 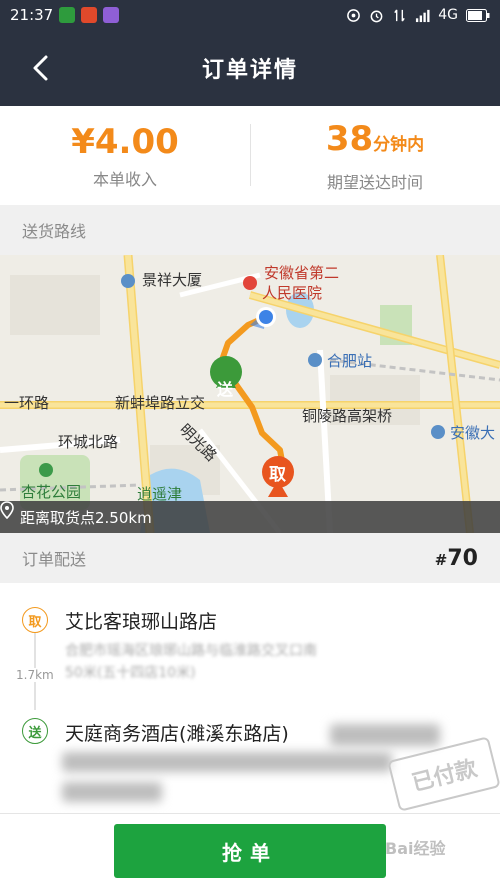 I want to click on delivery-section-title: 订单配送, so click(x=54, y=559).